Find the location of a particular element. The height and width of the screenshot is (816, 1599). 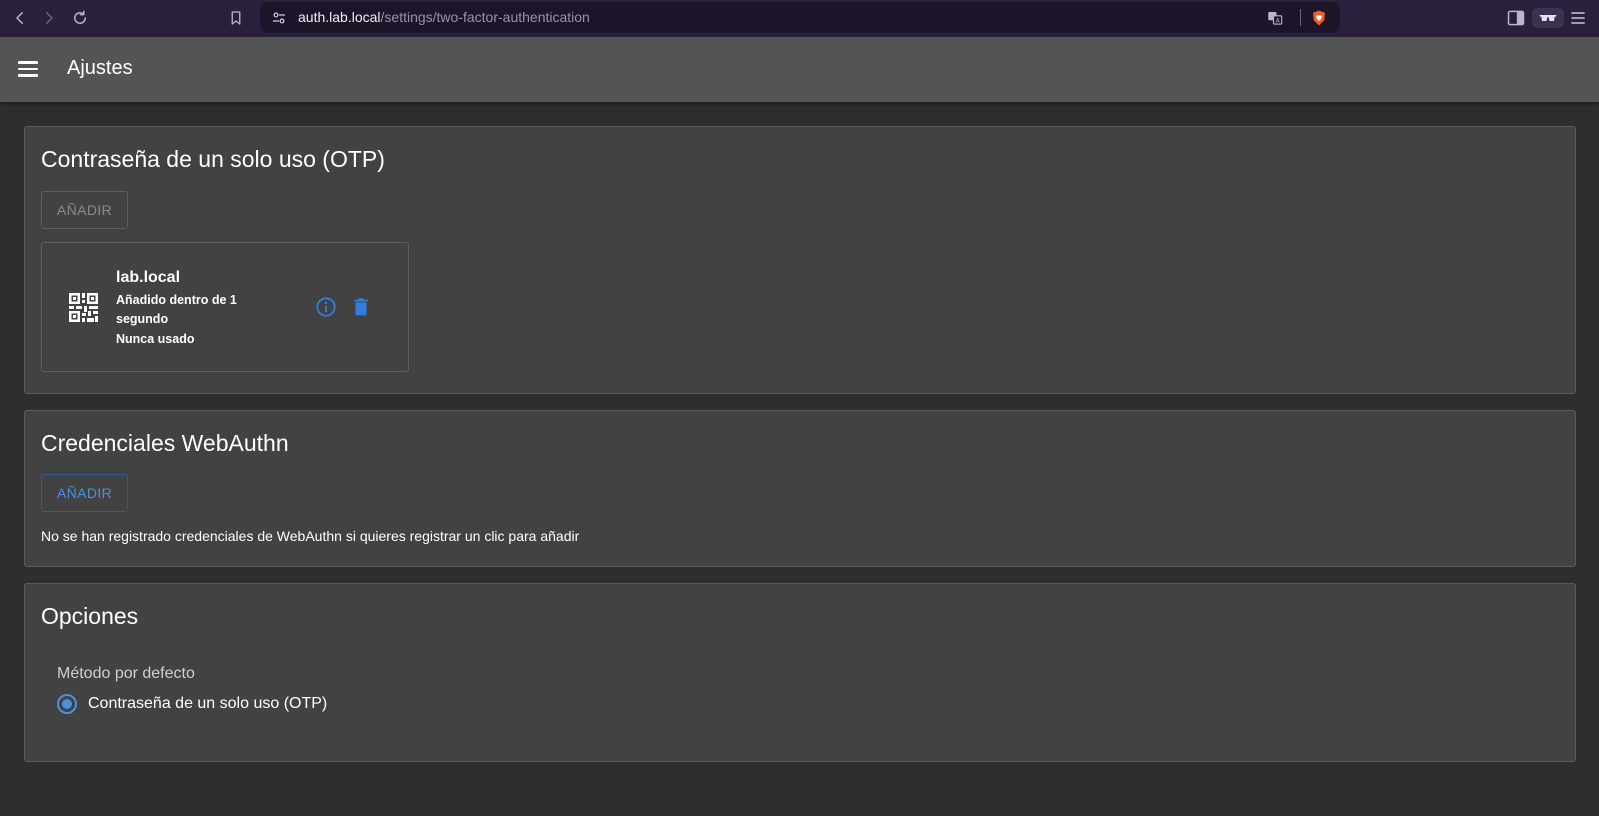

address-divider is located at coordinates (1300, 17).